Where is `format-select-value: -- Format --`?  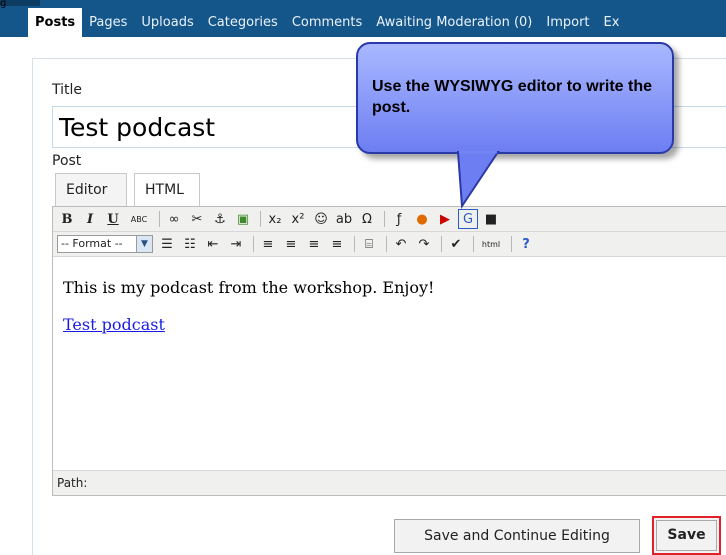 format-select-value: -- Format -- is located at coordinates (92, 243).